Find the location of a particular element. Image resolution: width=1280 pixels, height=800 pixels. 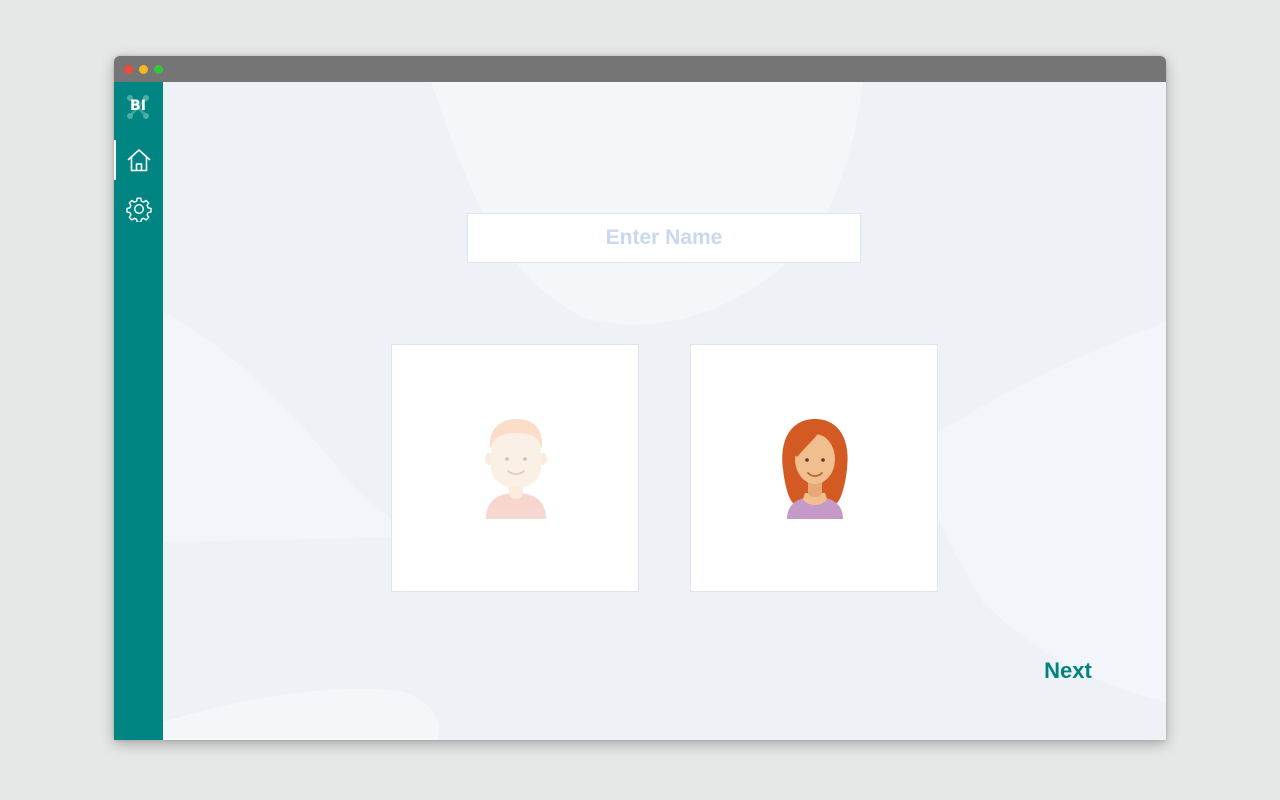

avatar-option-male is located at coordinates (515, 468).